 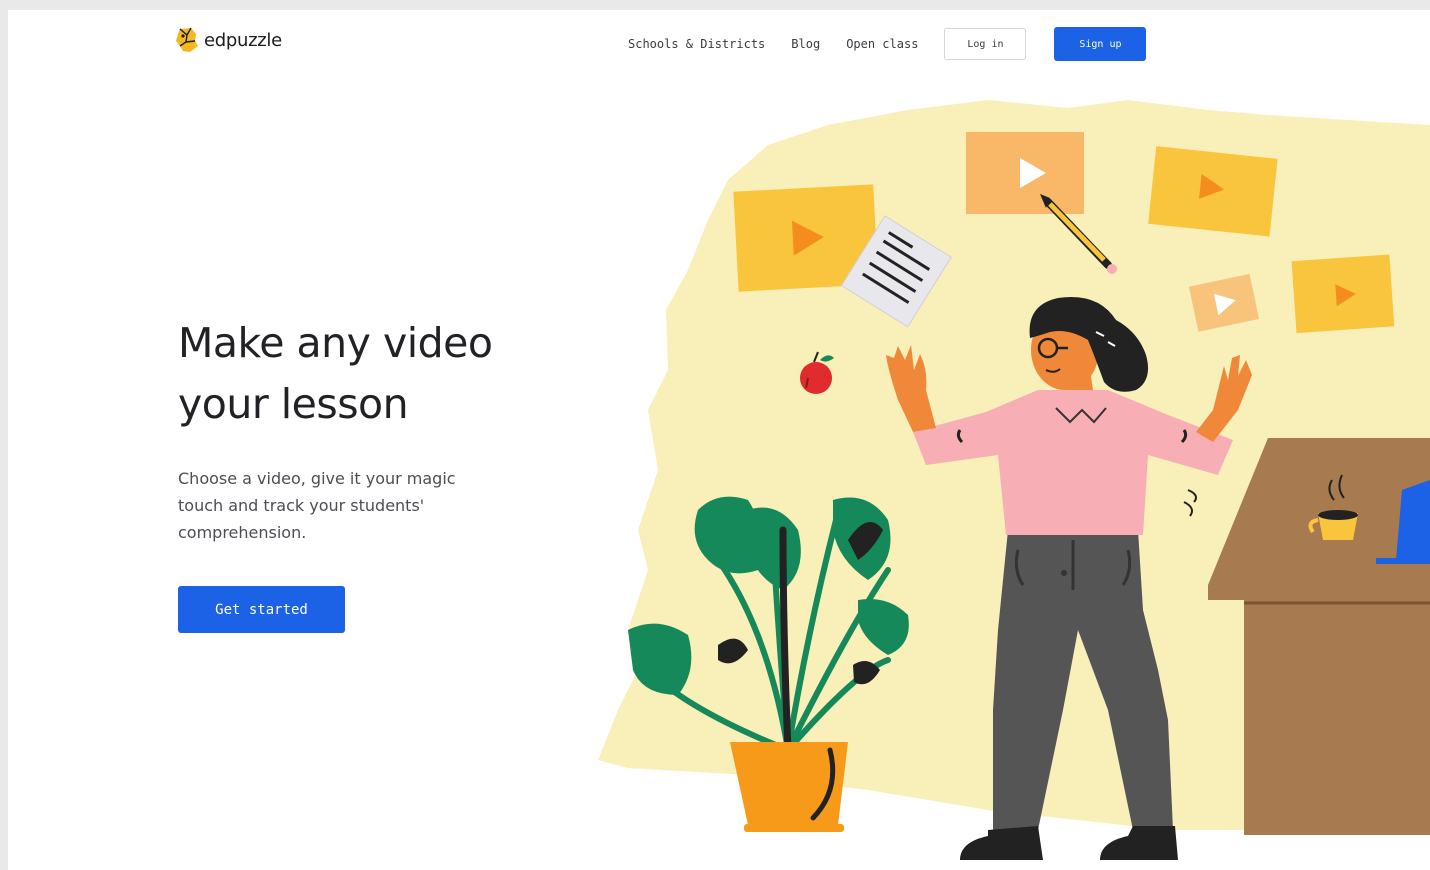 I want to click on video-card-top-right, so click(x=1213, y=191).